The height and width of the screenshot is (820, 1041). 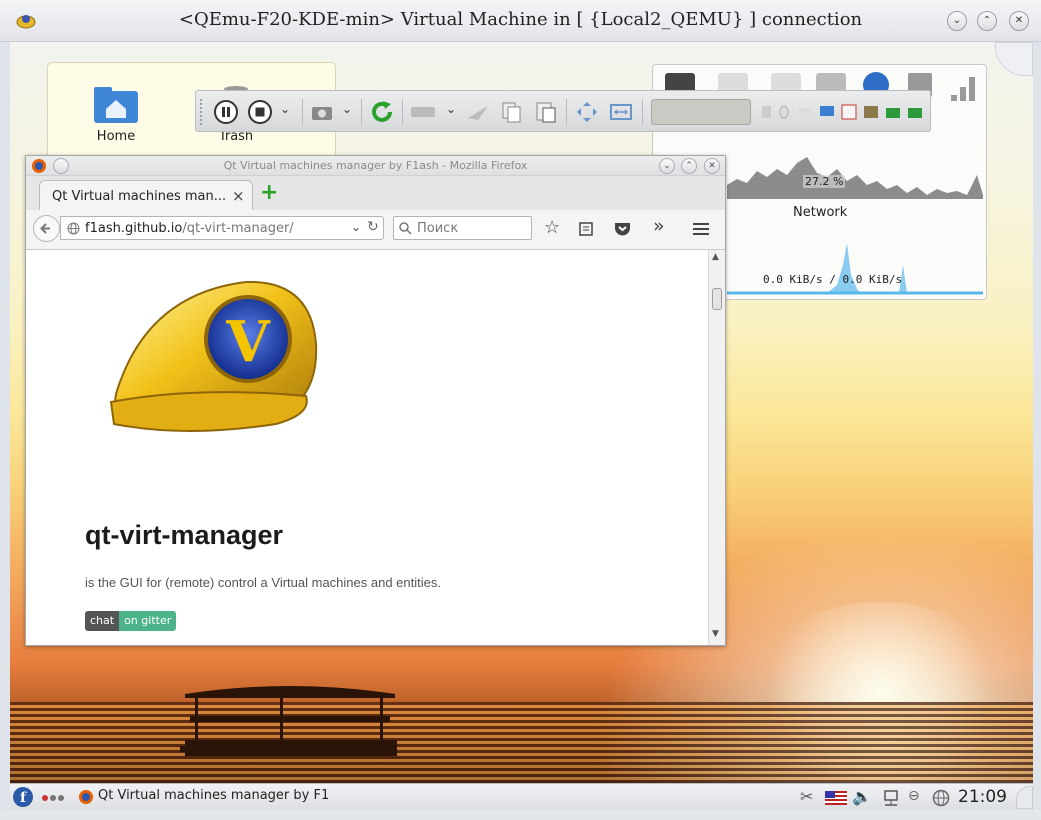 What do you see at coordinates (717, 299) in the screenshot?
I see `scrollbar-thumb` at bounding box center [717, 299].